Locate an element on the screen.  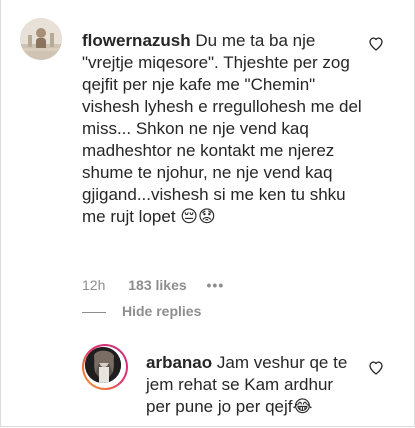
reply-username: arbanao is located at coordinates (179, 362).